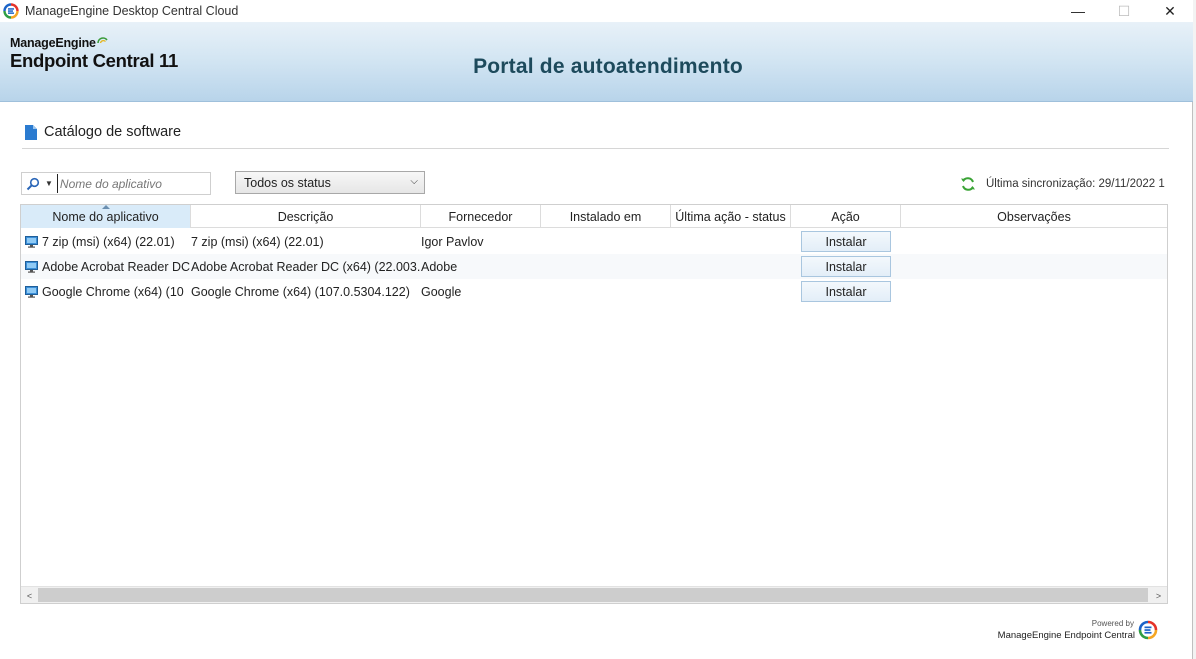 The height and width of the screenshot is (659, 1196). I want to click on powered-by-label: Powered by, so click(1112, 623).